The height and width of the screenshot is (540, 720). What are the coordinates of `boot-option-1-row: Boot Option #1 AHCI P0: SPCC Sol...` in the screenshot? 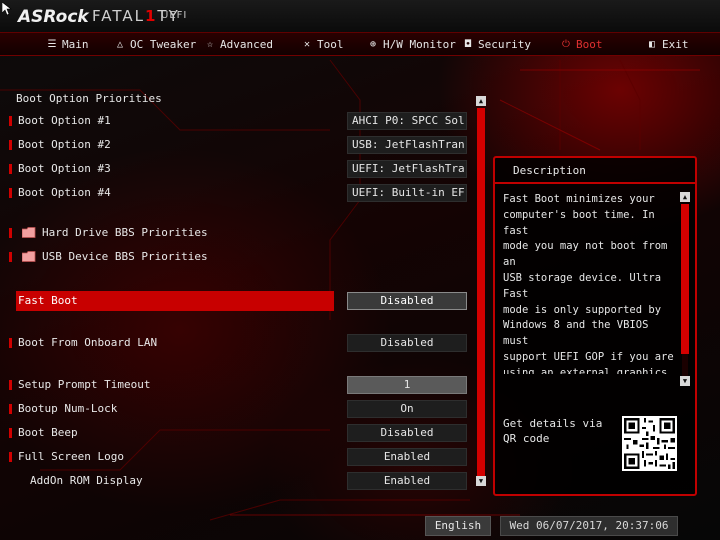 It's located at (235, 121).